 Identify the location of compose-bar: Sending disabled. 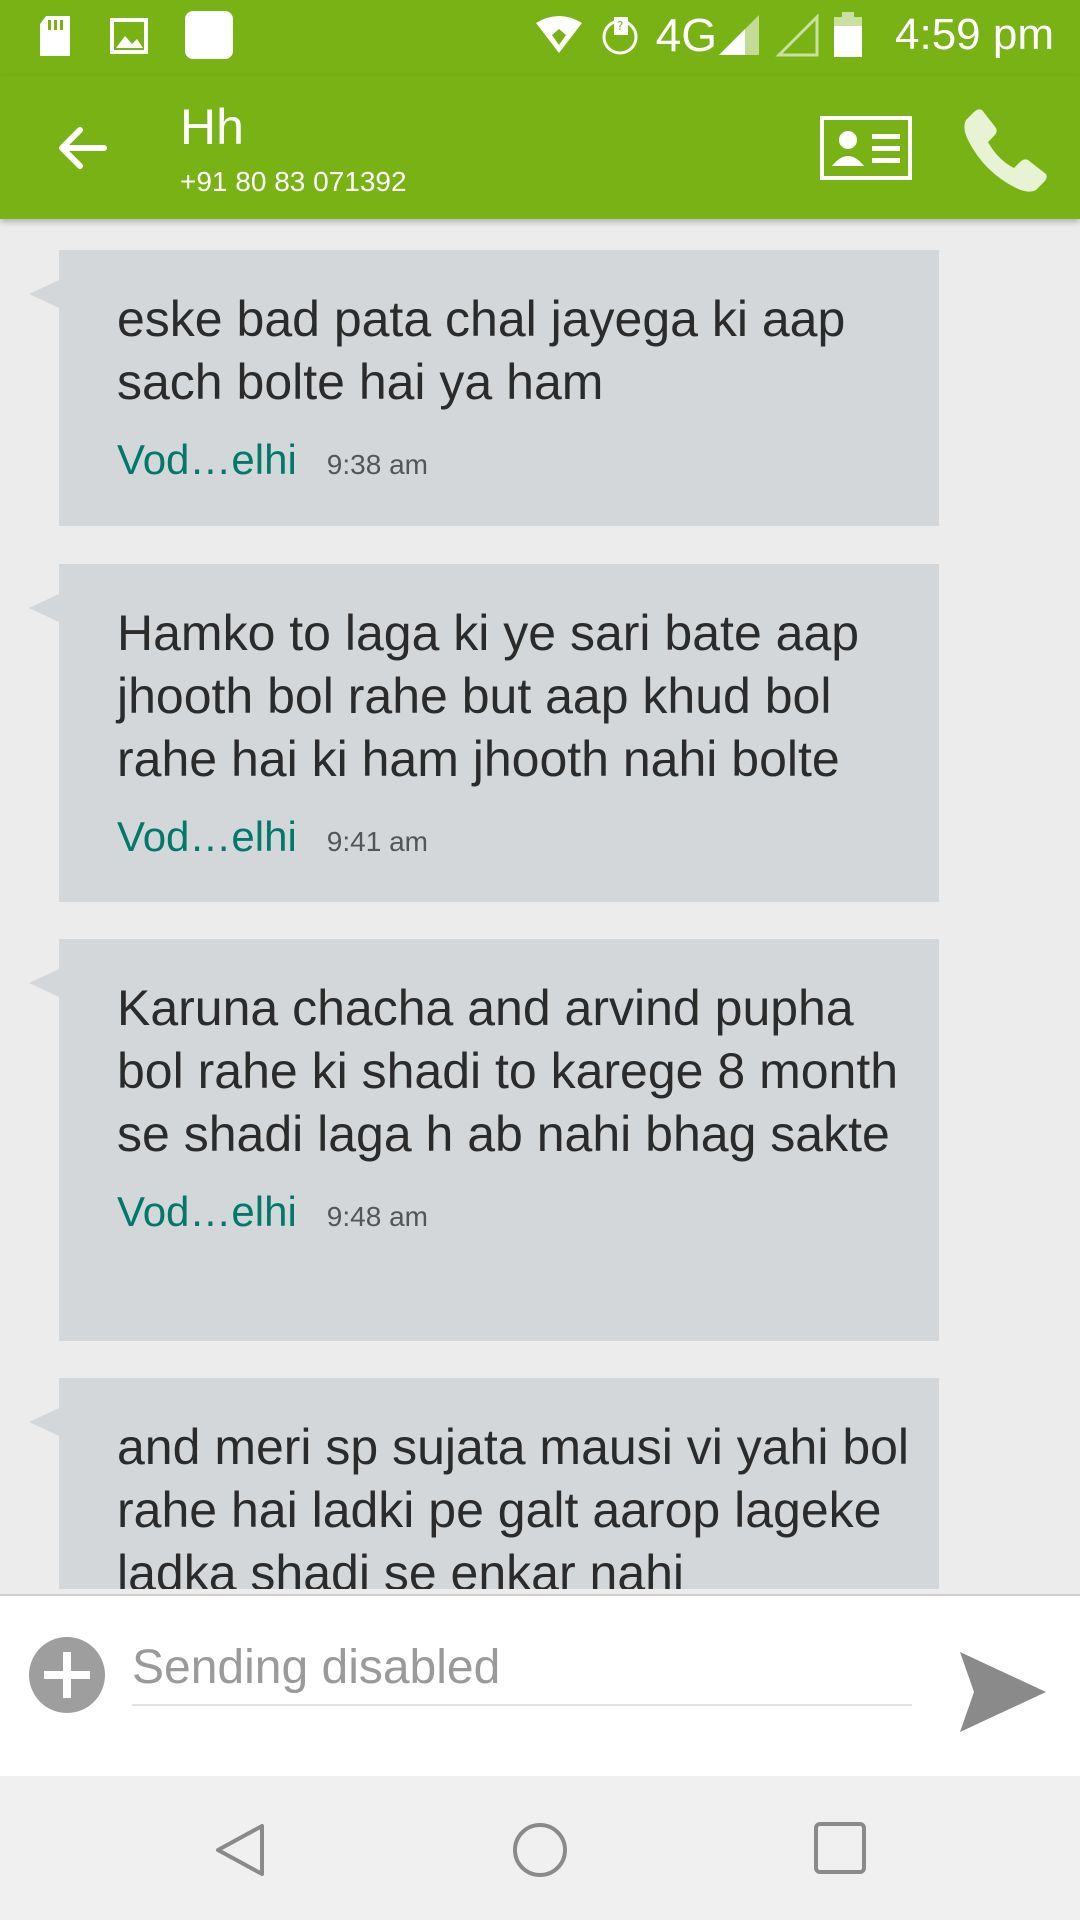
(540, 1686).